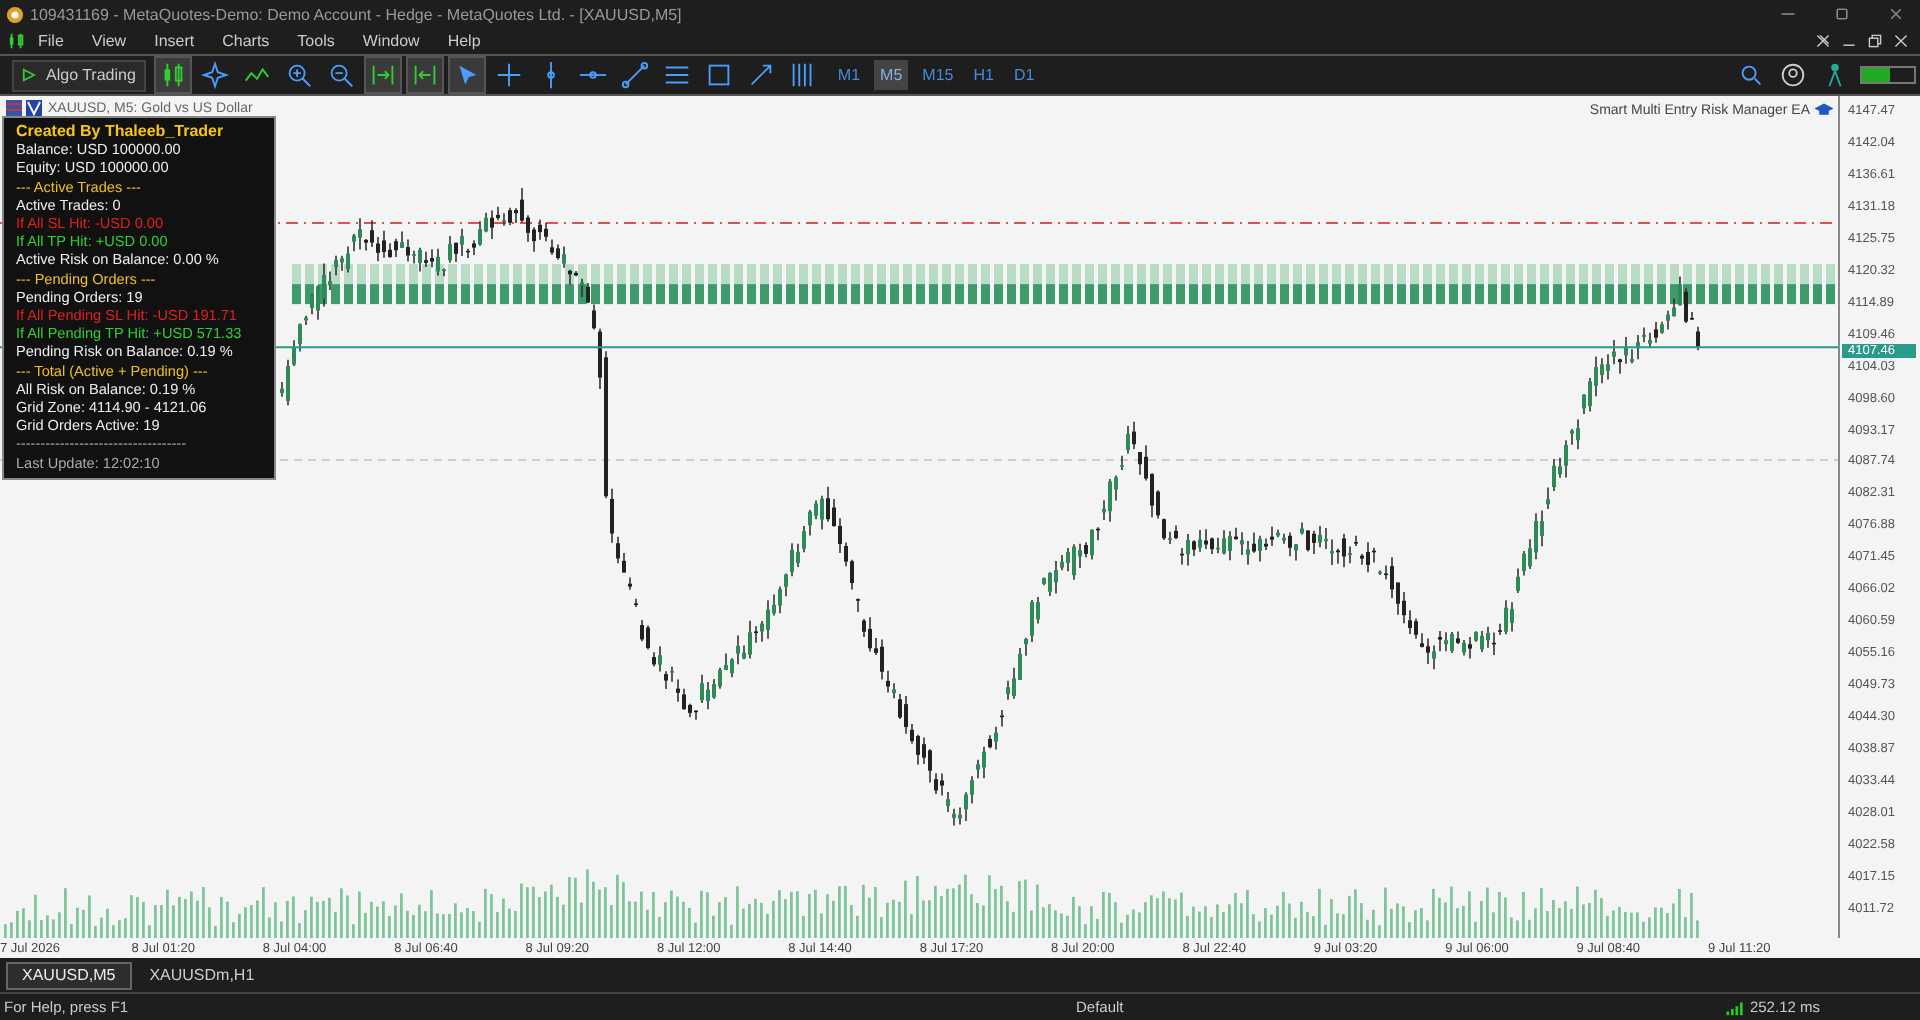  What do you see at coordinates (1024, 75) in the screenshot?
I see `timeframe-button: D1` at bounding box center [1024, 75].